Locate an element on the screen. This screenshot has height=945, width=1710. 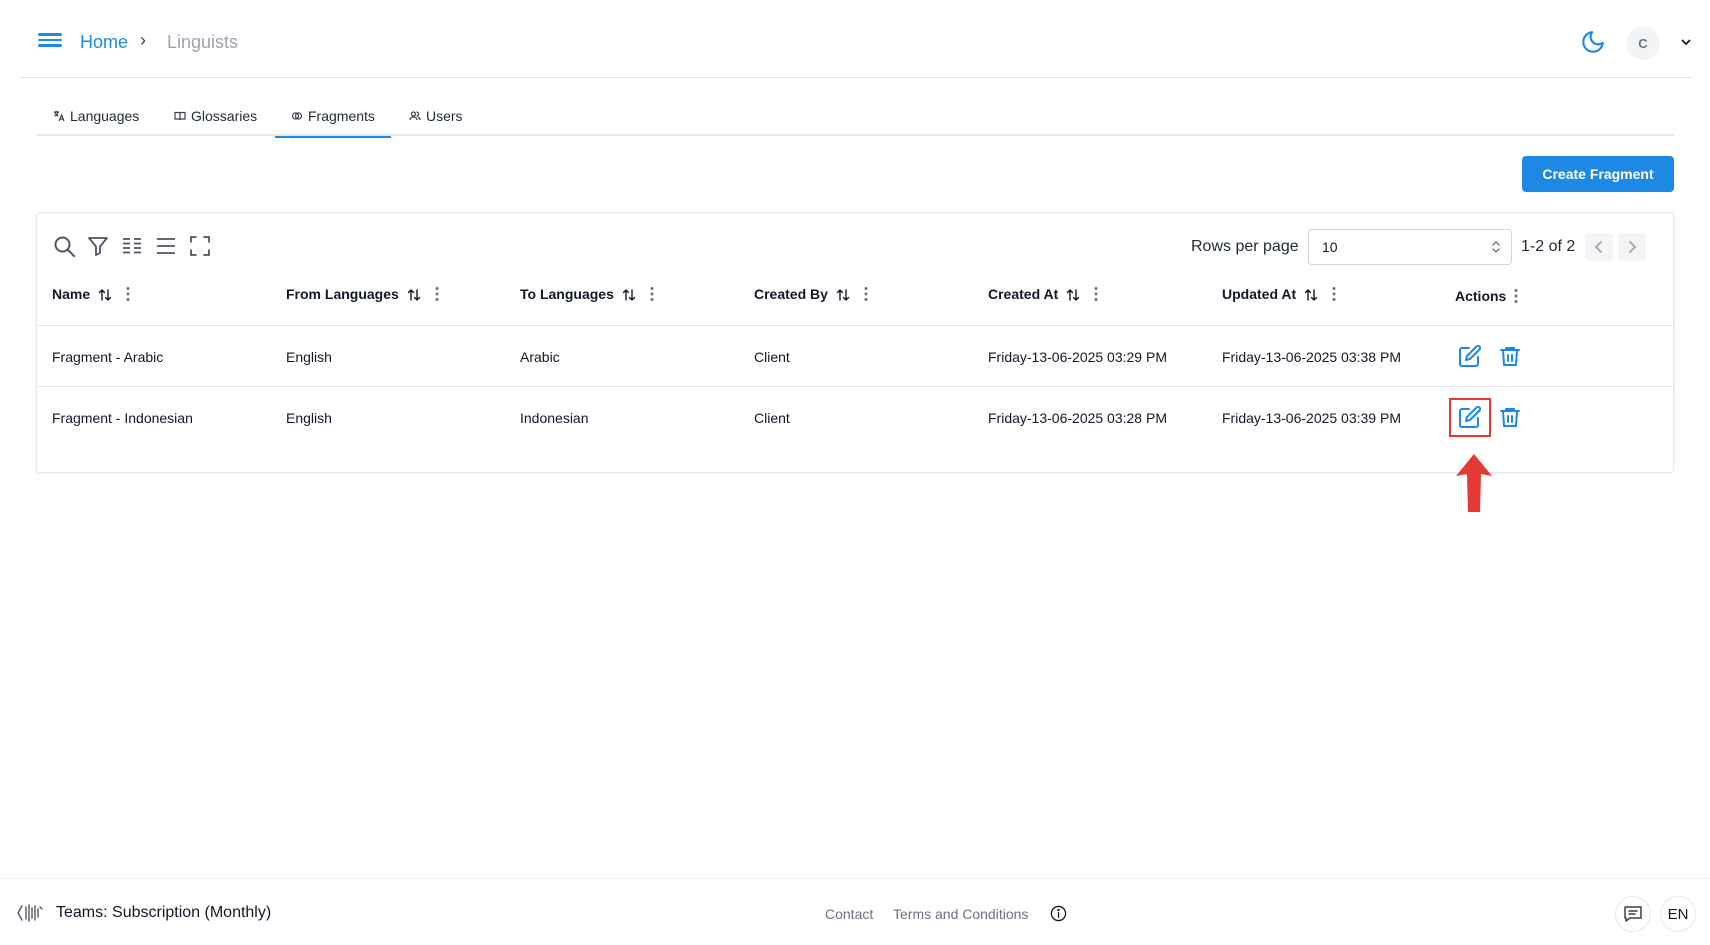
breadcrumb-home: Home is located at coordinates (104, 42).